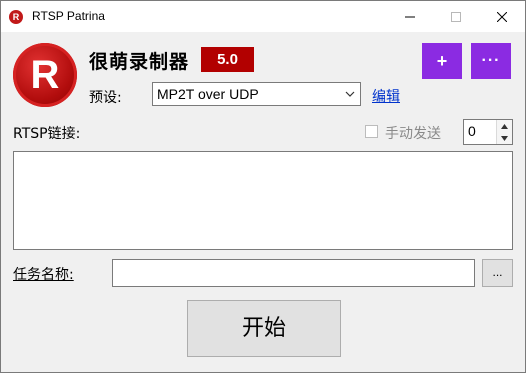 The width and height of the screenshot is (526, 373). What do you see at coordinates (105, 98) in the screenshot?
I see `preset-label: 预设:` at bounding box center [105, 98].